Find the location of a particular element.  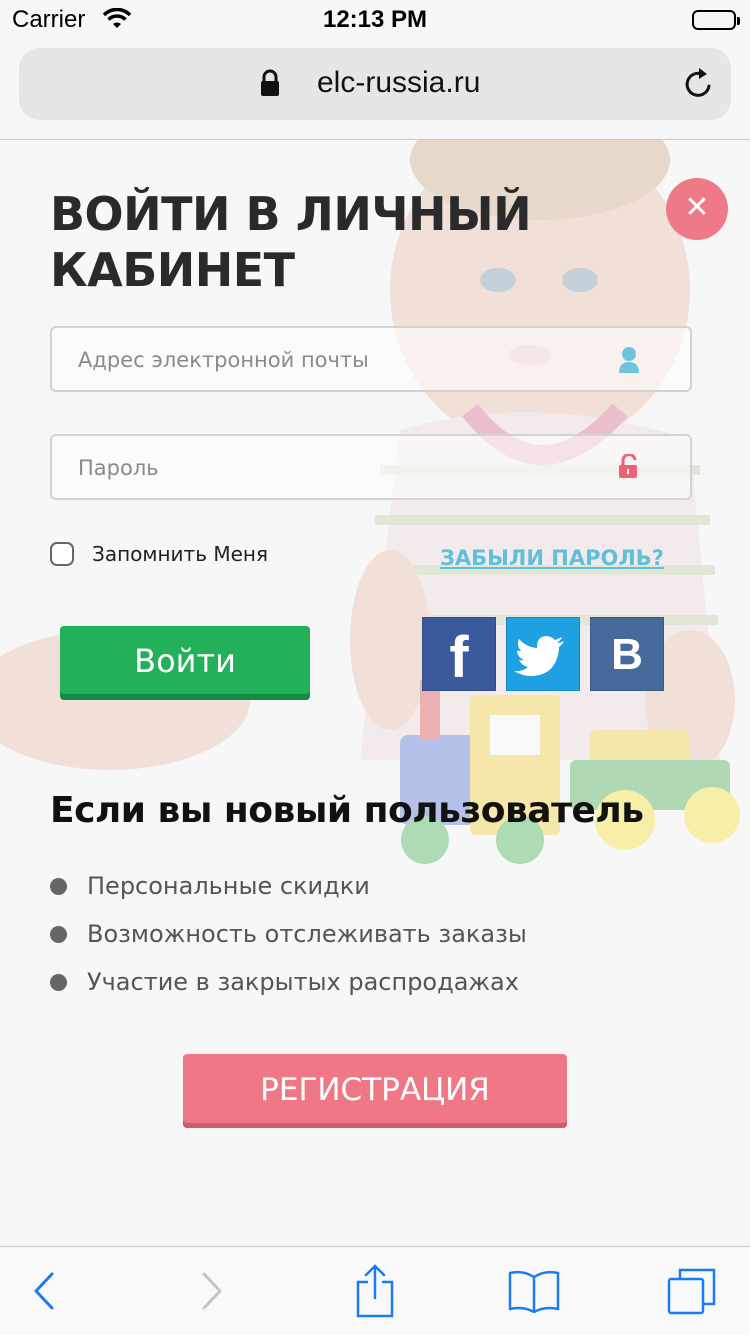

vk-button: B is located at coordinates (627, 654).